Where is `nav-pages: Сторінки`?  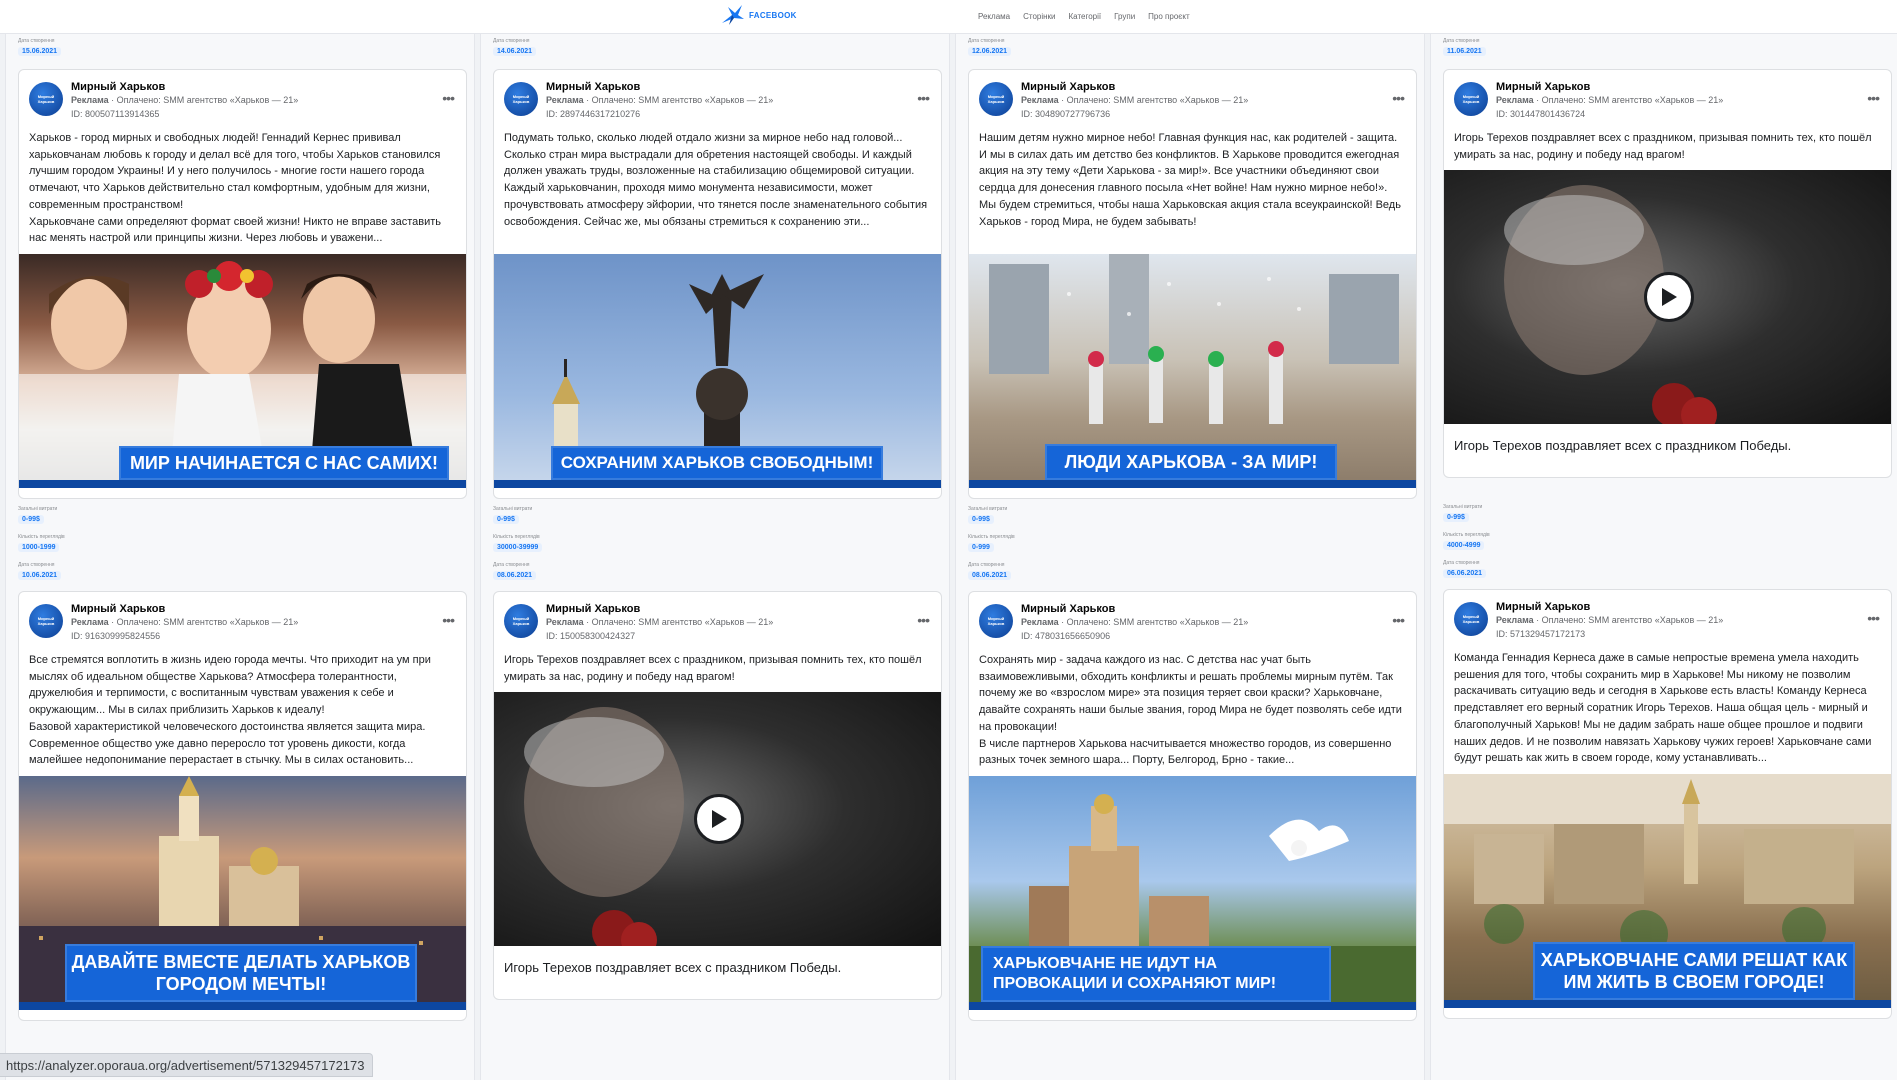 nav-pages: Сторінки is located at coordinates (1039, 16).